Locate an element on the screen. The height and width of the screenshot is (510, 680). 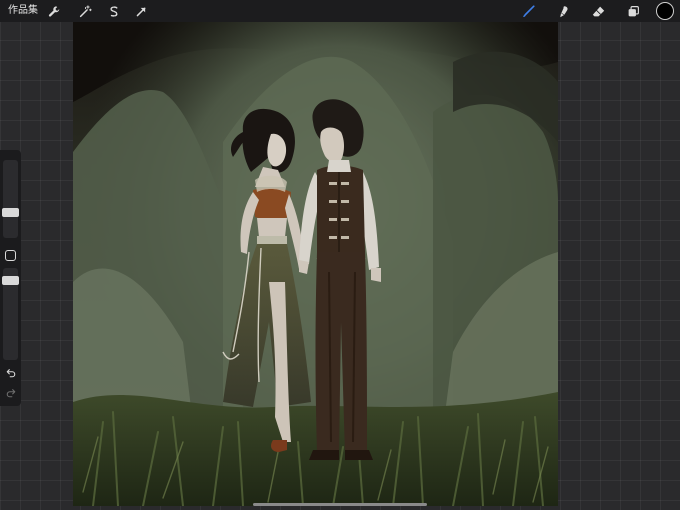
magic-wand-icon is located at coordinates (85, 11).